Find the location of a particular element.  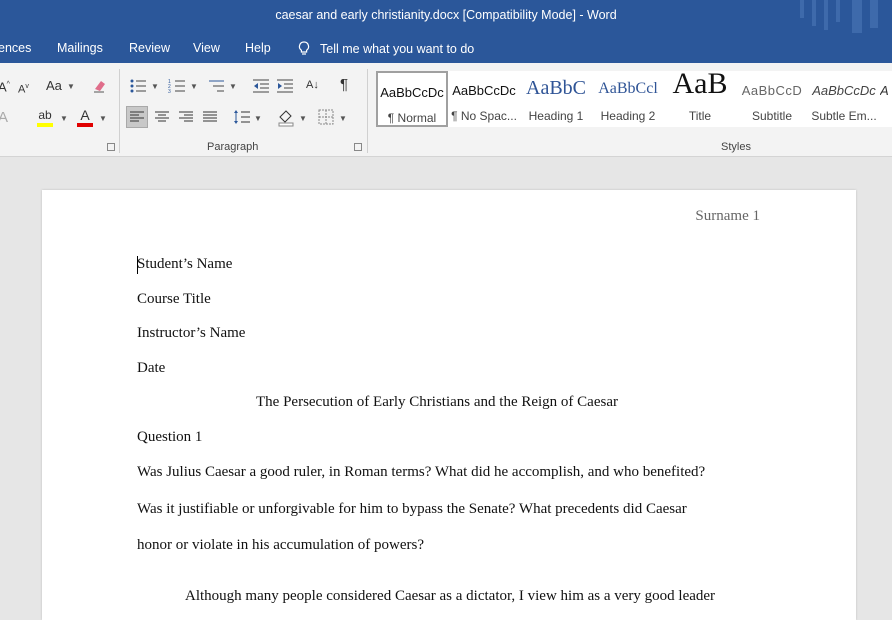

date-line: Date is located at coordinates (151, 368).